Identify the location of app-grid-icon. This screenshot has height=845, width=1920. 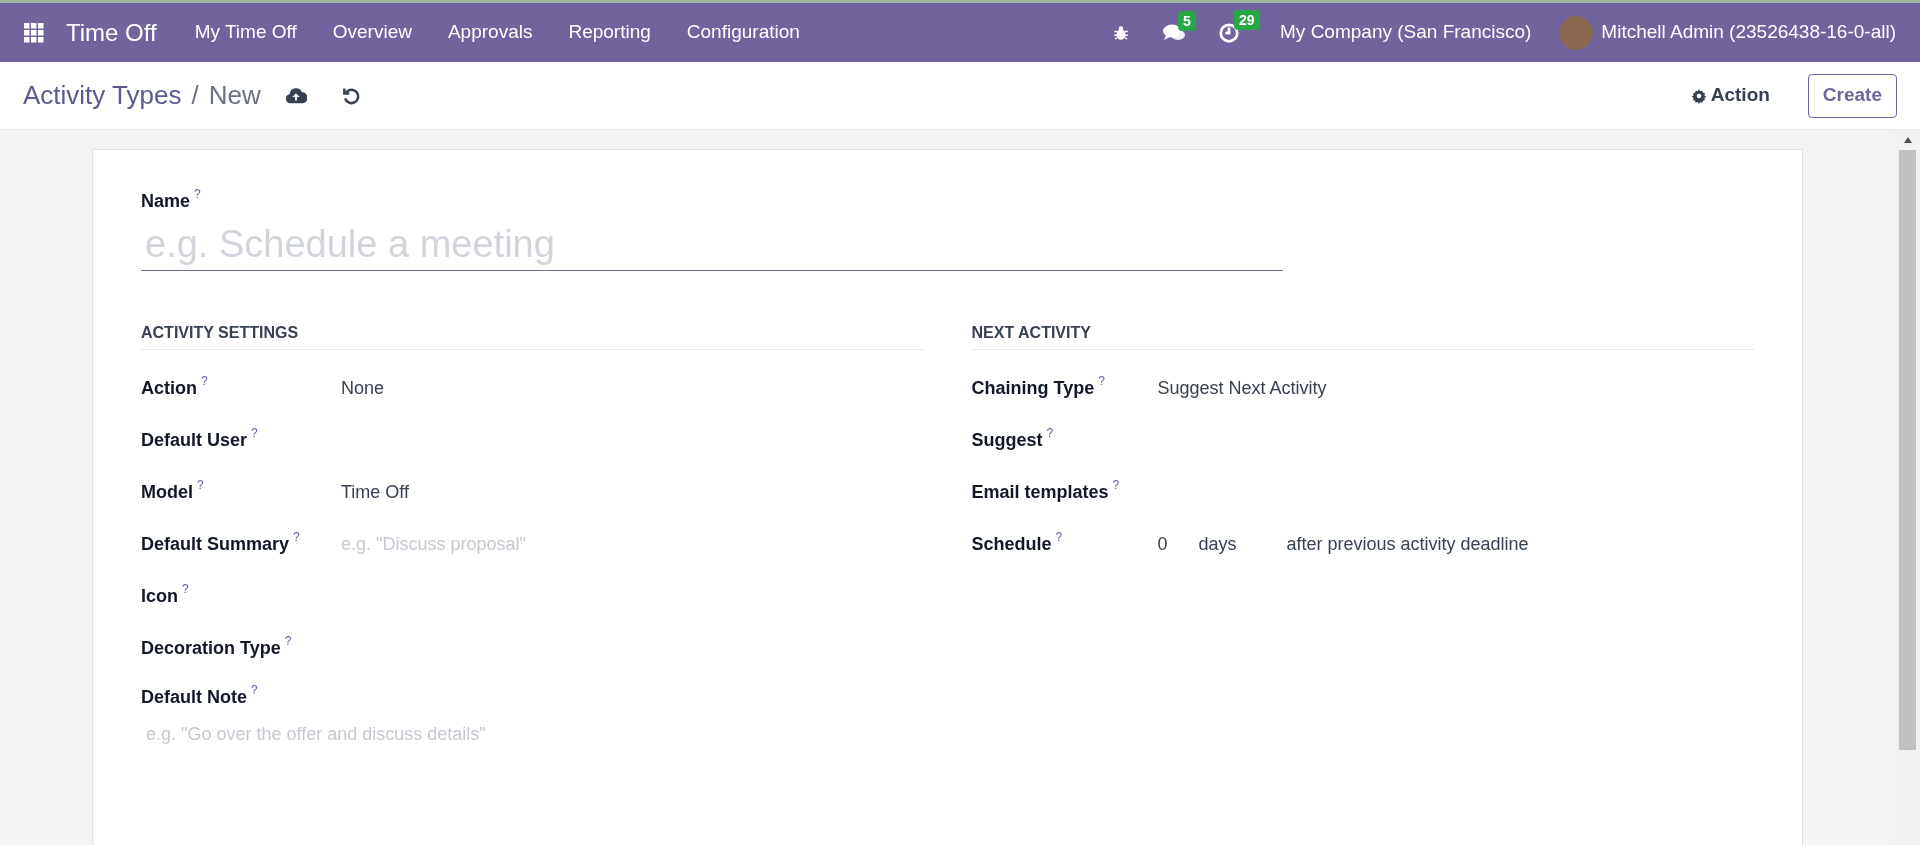
(34, 32).